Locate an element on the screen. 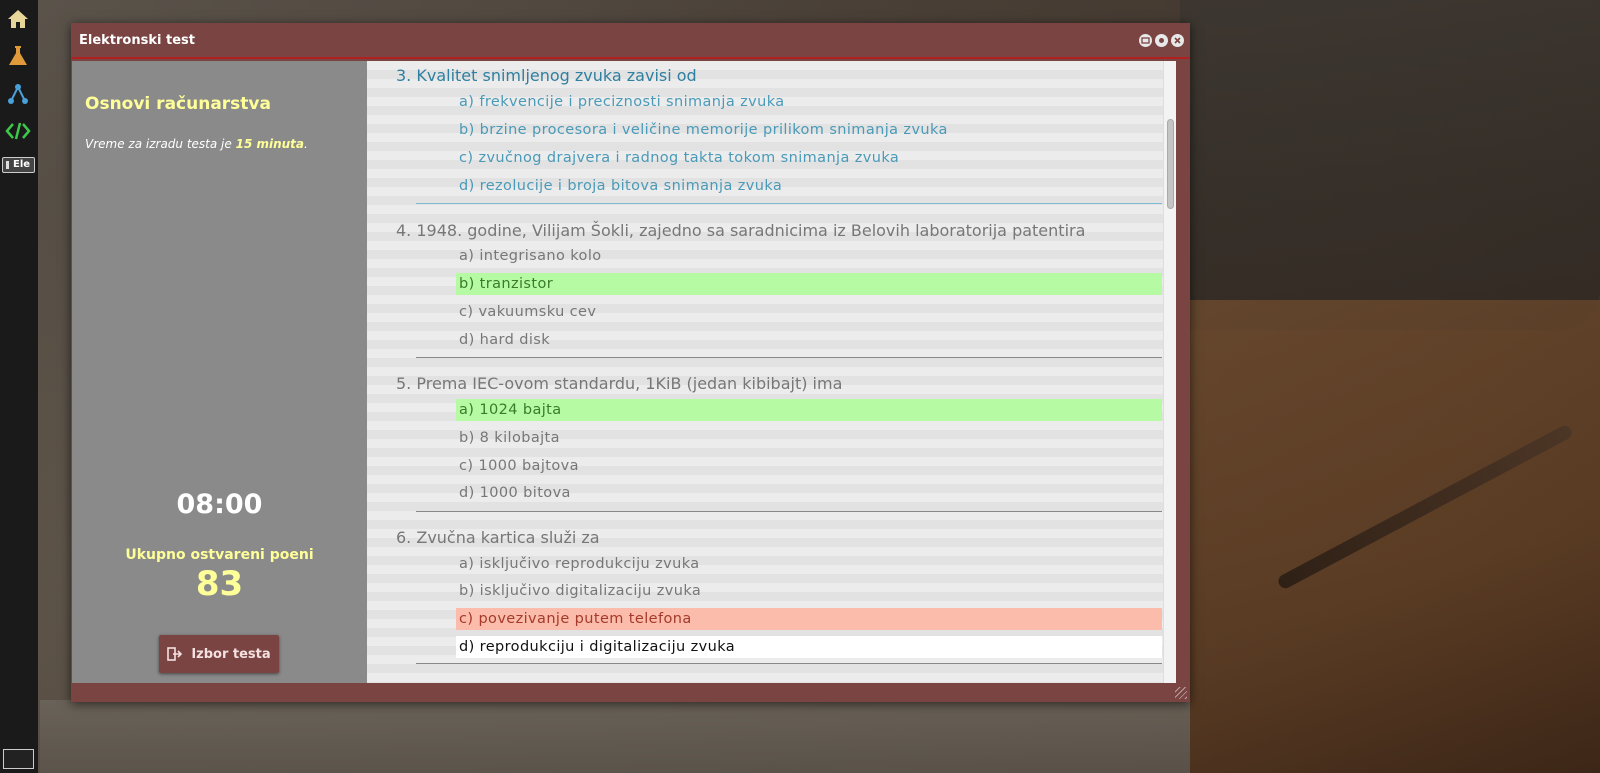 This screenshot has width=1600, height=773. answer-option-selected: d) reprodukciju i digitalizaciju zvuka is located at coordinates (809, 647).